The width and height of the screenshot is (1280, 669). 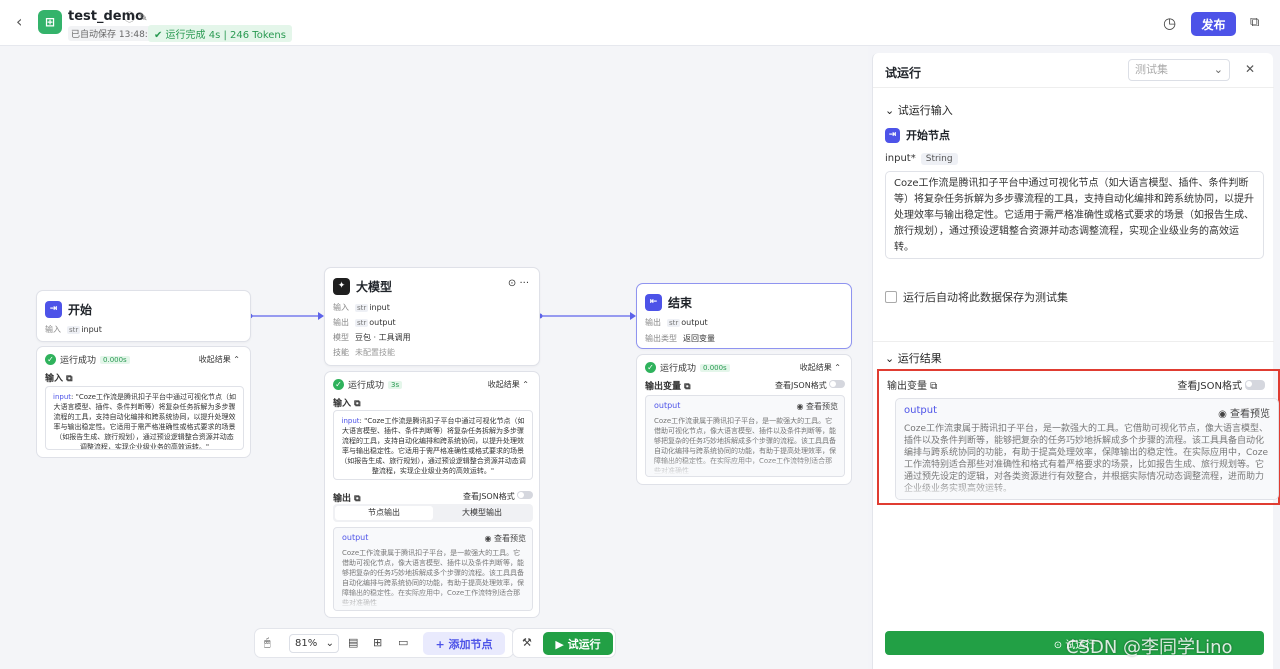 What do you see at coordinates (329, 643) in the screenshot?
I see `chevron-down-icon: ⌄` at bounding box center [329, 643].